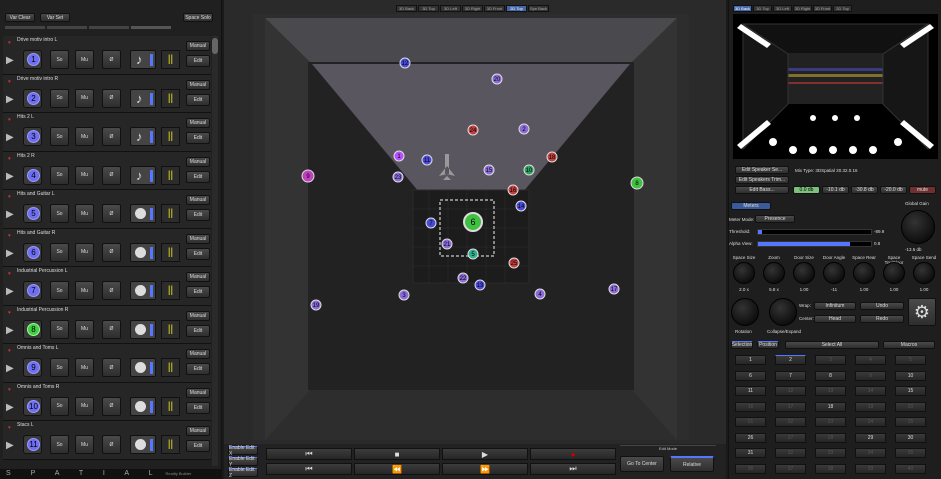 Image resolution: width=941 pixels, height=479 pixels. I want to click on track-number: 4, so click(32, 175).